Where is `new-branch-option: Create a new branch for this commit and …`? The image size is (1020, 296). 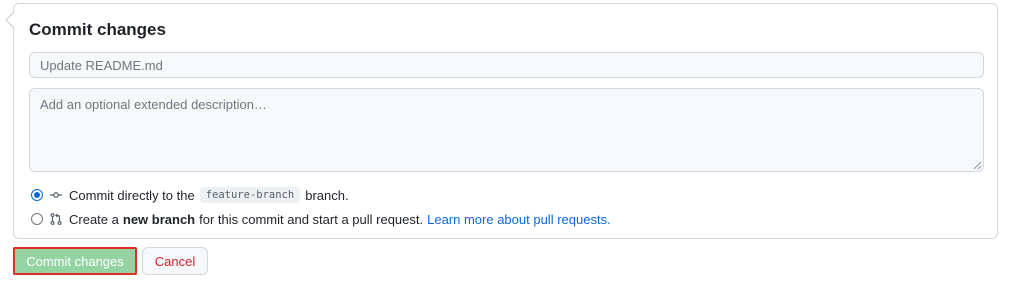
new-branch-option: Create a new branch for this commit and … is located at coordinates (321, 219).